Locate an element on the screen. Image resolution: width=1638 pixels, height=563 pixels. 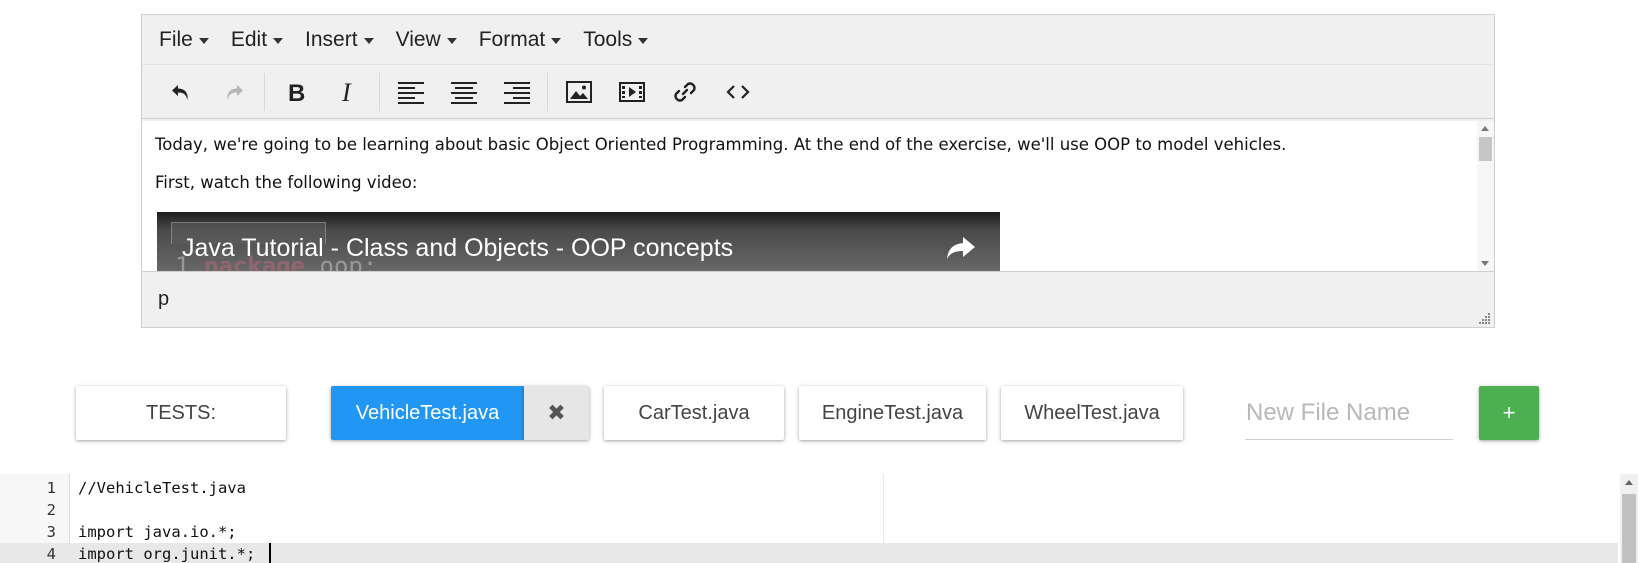
menu-tools: Tools is located at coordinates (615, 39).